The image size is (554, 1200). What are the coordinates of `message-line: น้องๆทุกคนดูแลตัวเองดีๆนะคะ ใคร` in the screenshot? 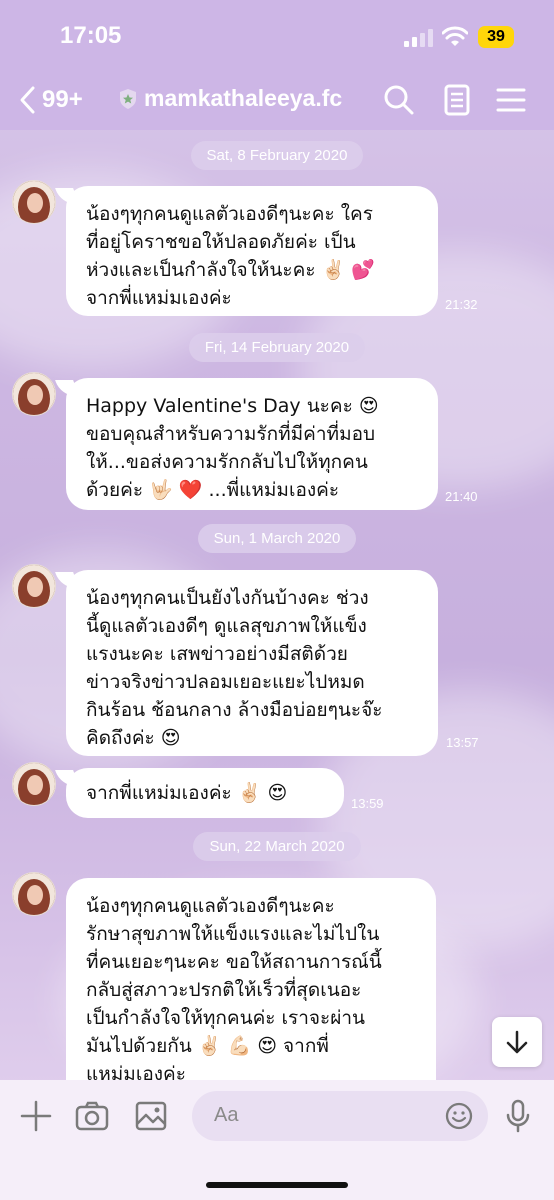 It's located at (229, 214).